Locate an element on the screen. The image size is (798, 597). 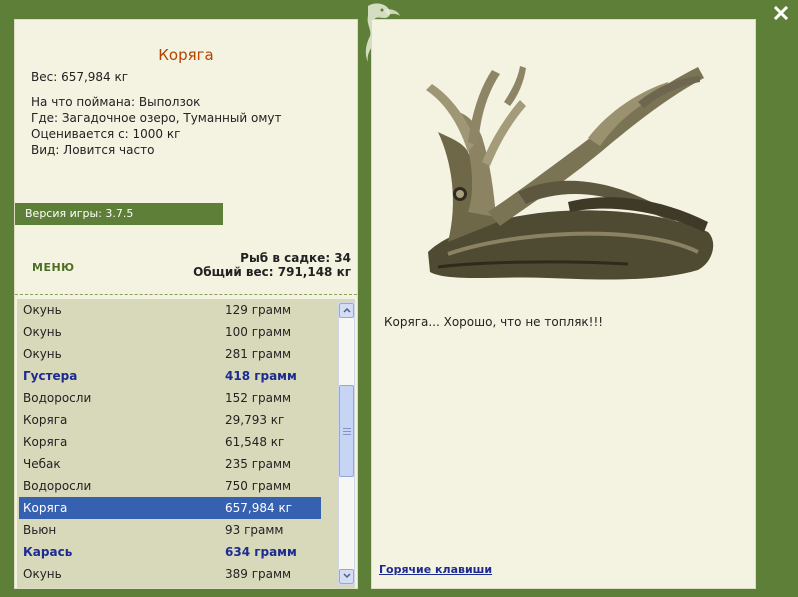
hotkeys-link: Горячие клавиши is located at coordinates (435, 569).